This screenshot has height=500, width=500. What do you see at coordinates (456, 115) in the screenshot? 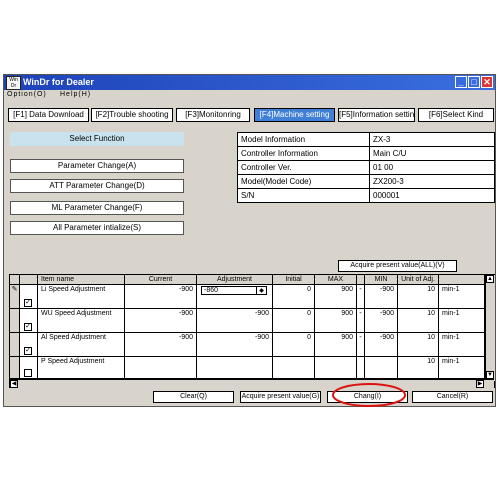
I see `tab-select-kind: [F6]Select Kind` at bounding box center [456, 115].